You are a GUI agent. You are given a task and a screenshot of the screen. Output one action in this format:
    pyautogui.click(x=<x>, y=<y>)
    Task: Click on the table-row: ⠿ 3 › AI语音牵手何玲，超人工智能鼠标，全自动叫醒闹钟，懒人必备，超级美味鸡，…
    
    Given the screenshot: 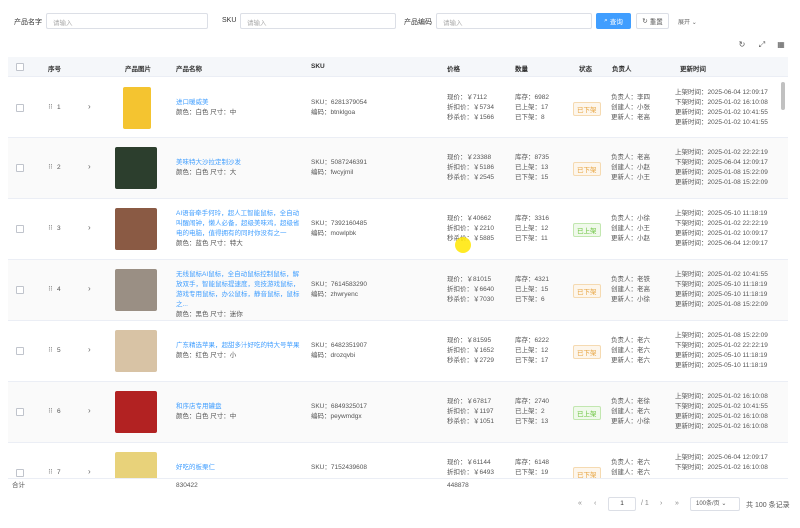 What is the action you would take?
    pyautogui.click(x=398, y=229)
    